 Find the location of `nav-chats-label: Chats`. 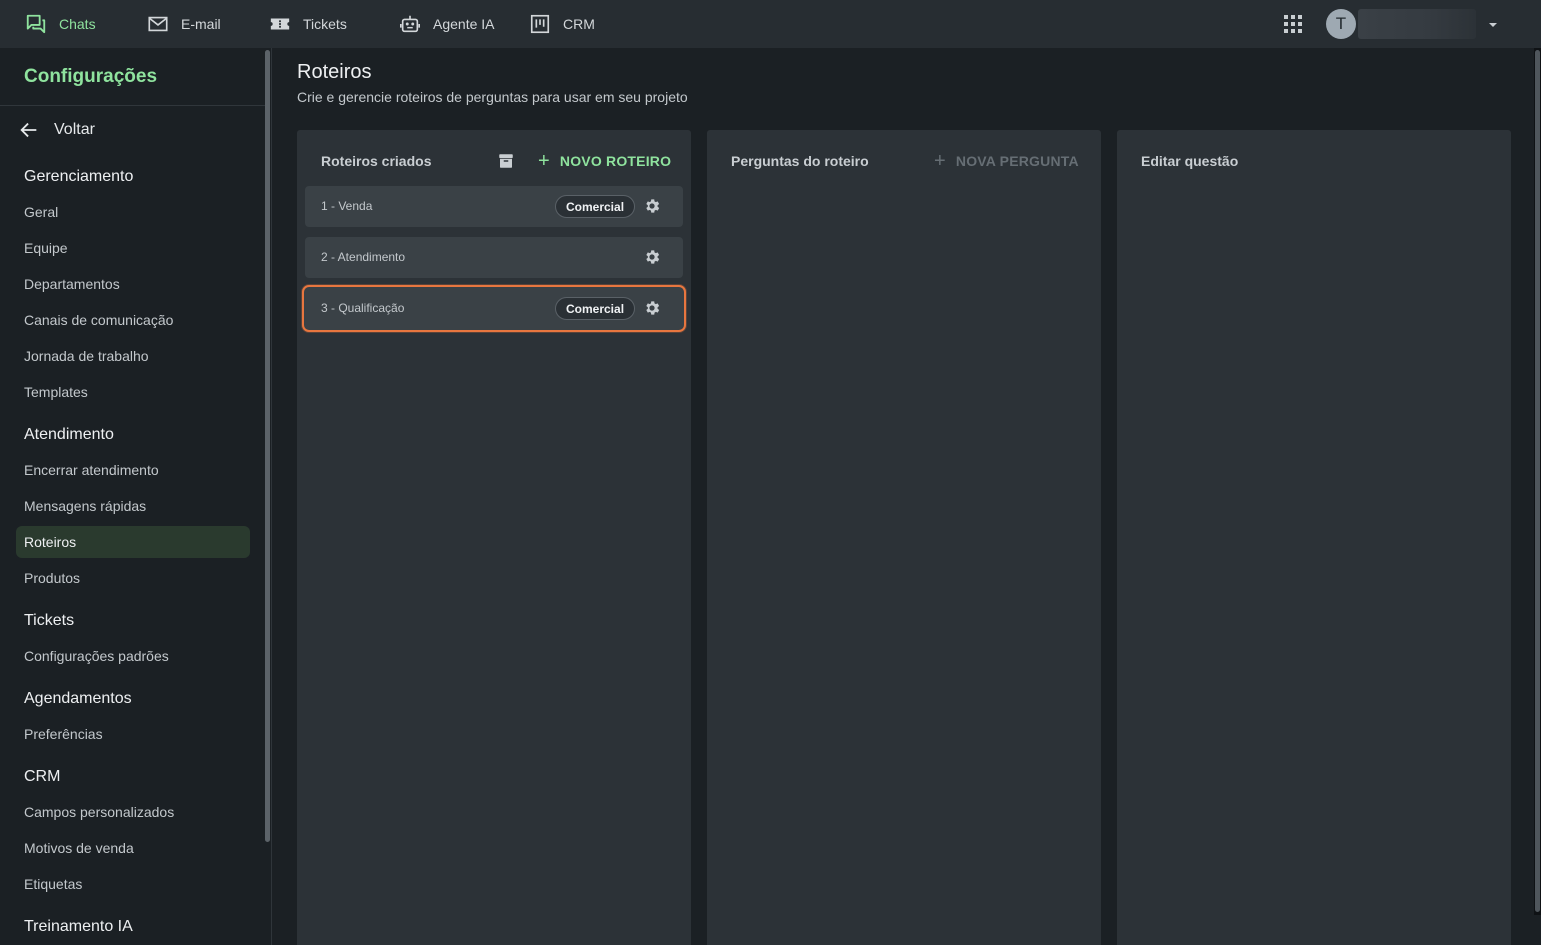

nav-chats-label: Chats is located at coordinates (77, 24).